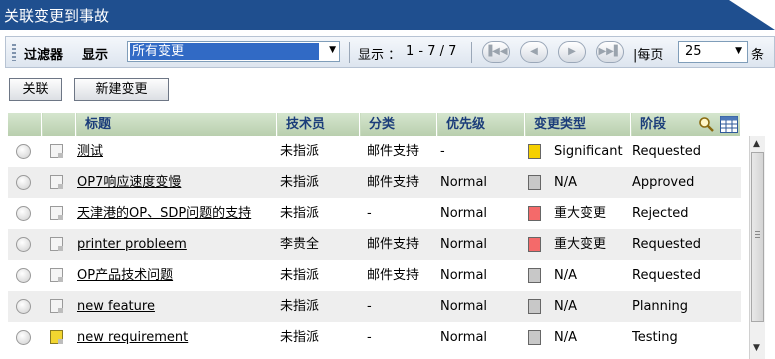  What do you see at coordinates (95, 55) in the screenshot?
I see `show-label: 显示` at bounding box center [95, 55].